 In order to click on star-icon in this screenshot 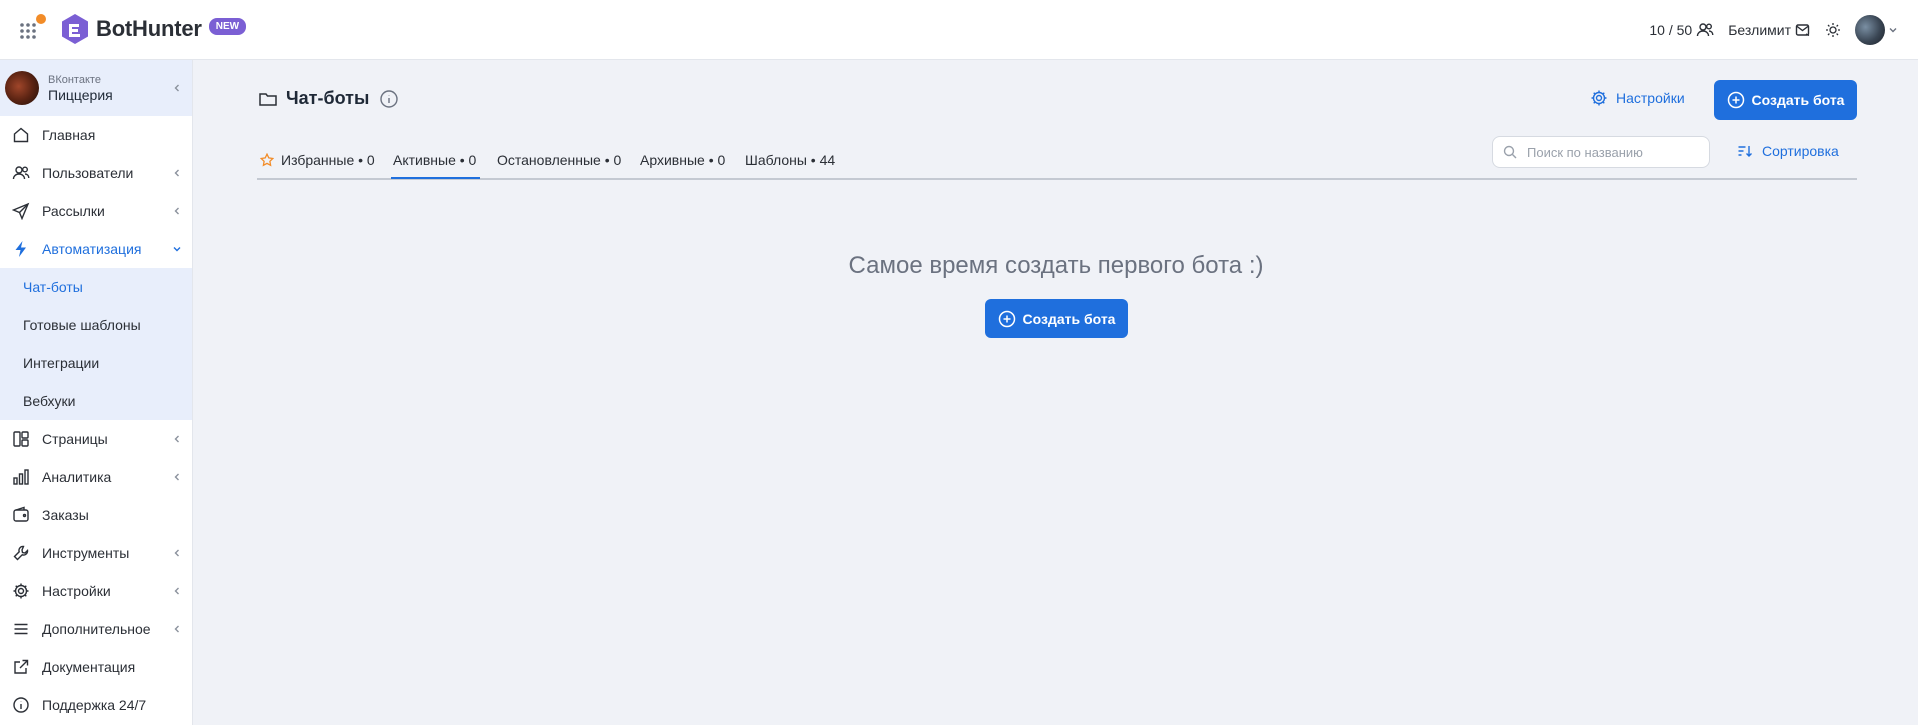, I will do `click(267, 160)`.